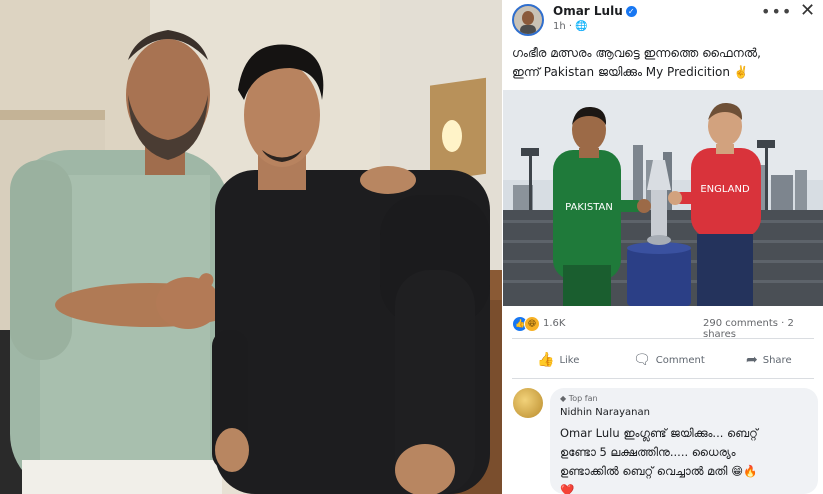 The height and width of the screenshot is (494, 823). I want to click on post-actions: 👍 Like 🗨 Comment ➦ Share, so click(663, 360).